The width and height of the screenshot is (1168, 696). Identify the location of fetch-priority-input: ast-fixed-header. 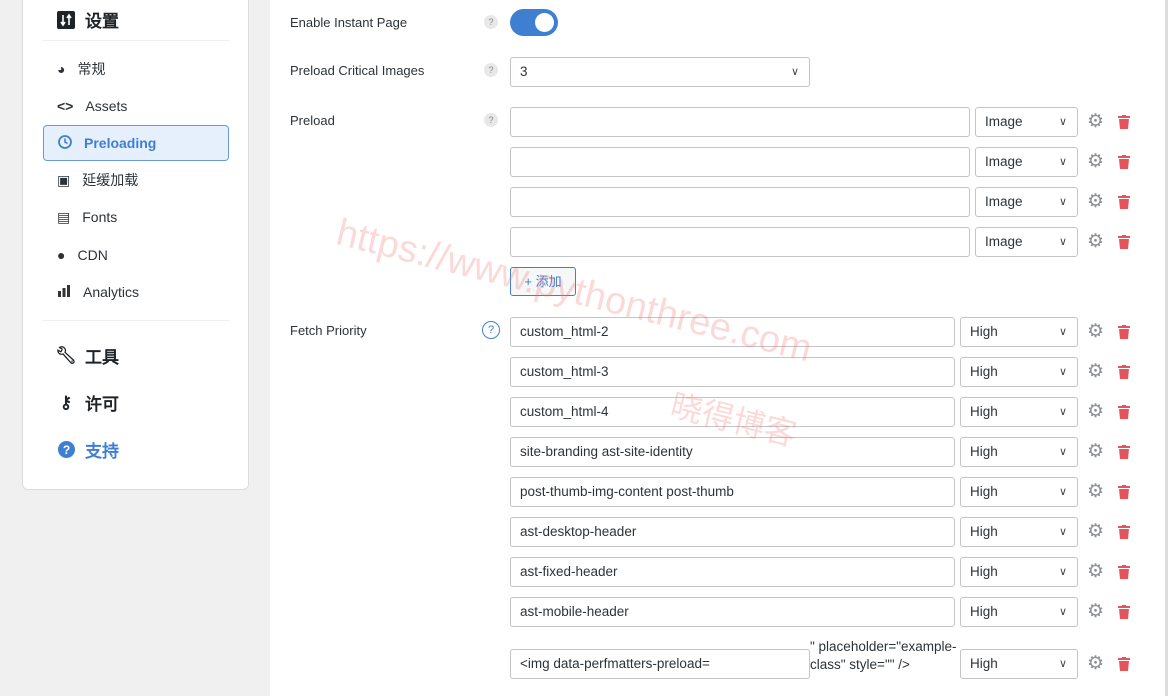
(732, 572).